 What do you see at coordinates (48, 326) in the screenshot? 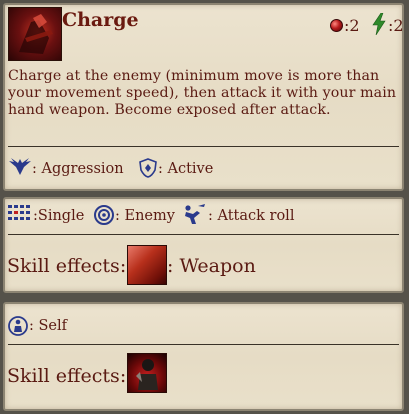
I see `self-target-label: : Self` at bounding box center [48, 326].